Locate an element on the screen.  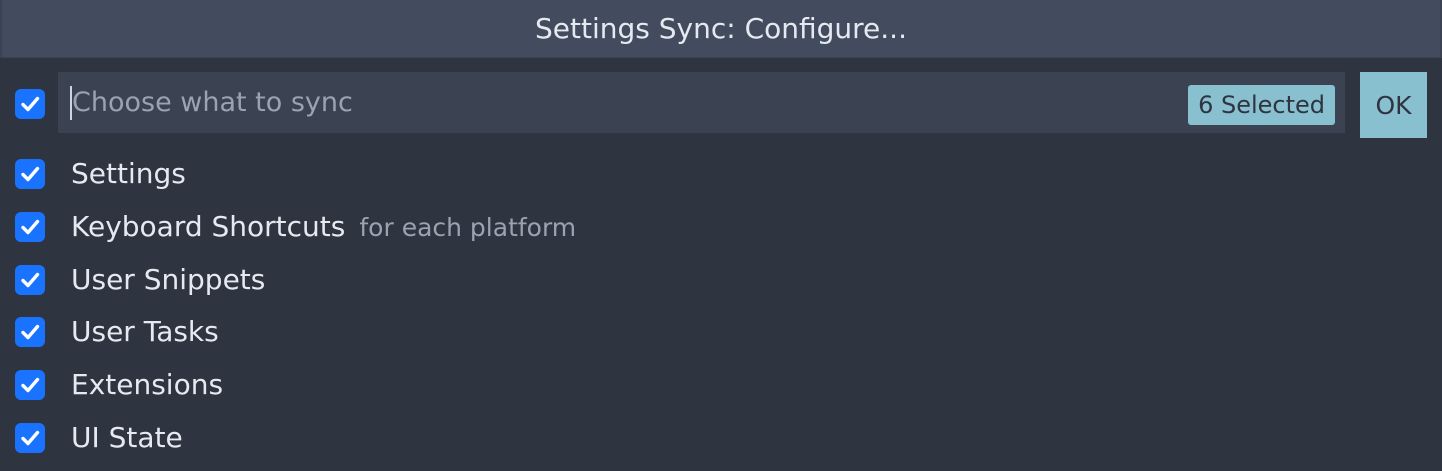
item-label-text: Keyboard Shortcuts is located at coordinates (208, 226).